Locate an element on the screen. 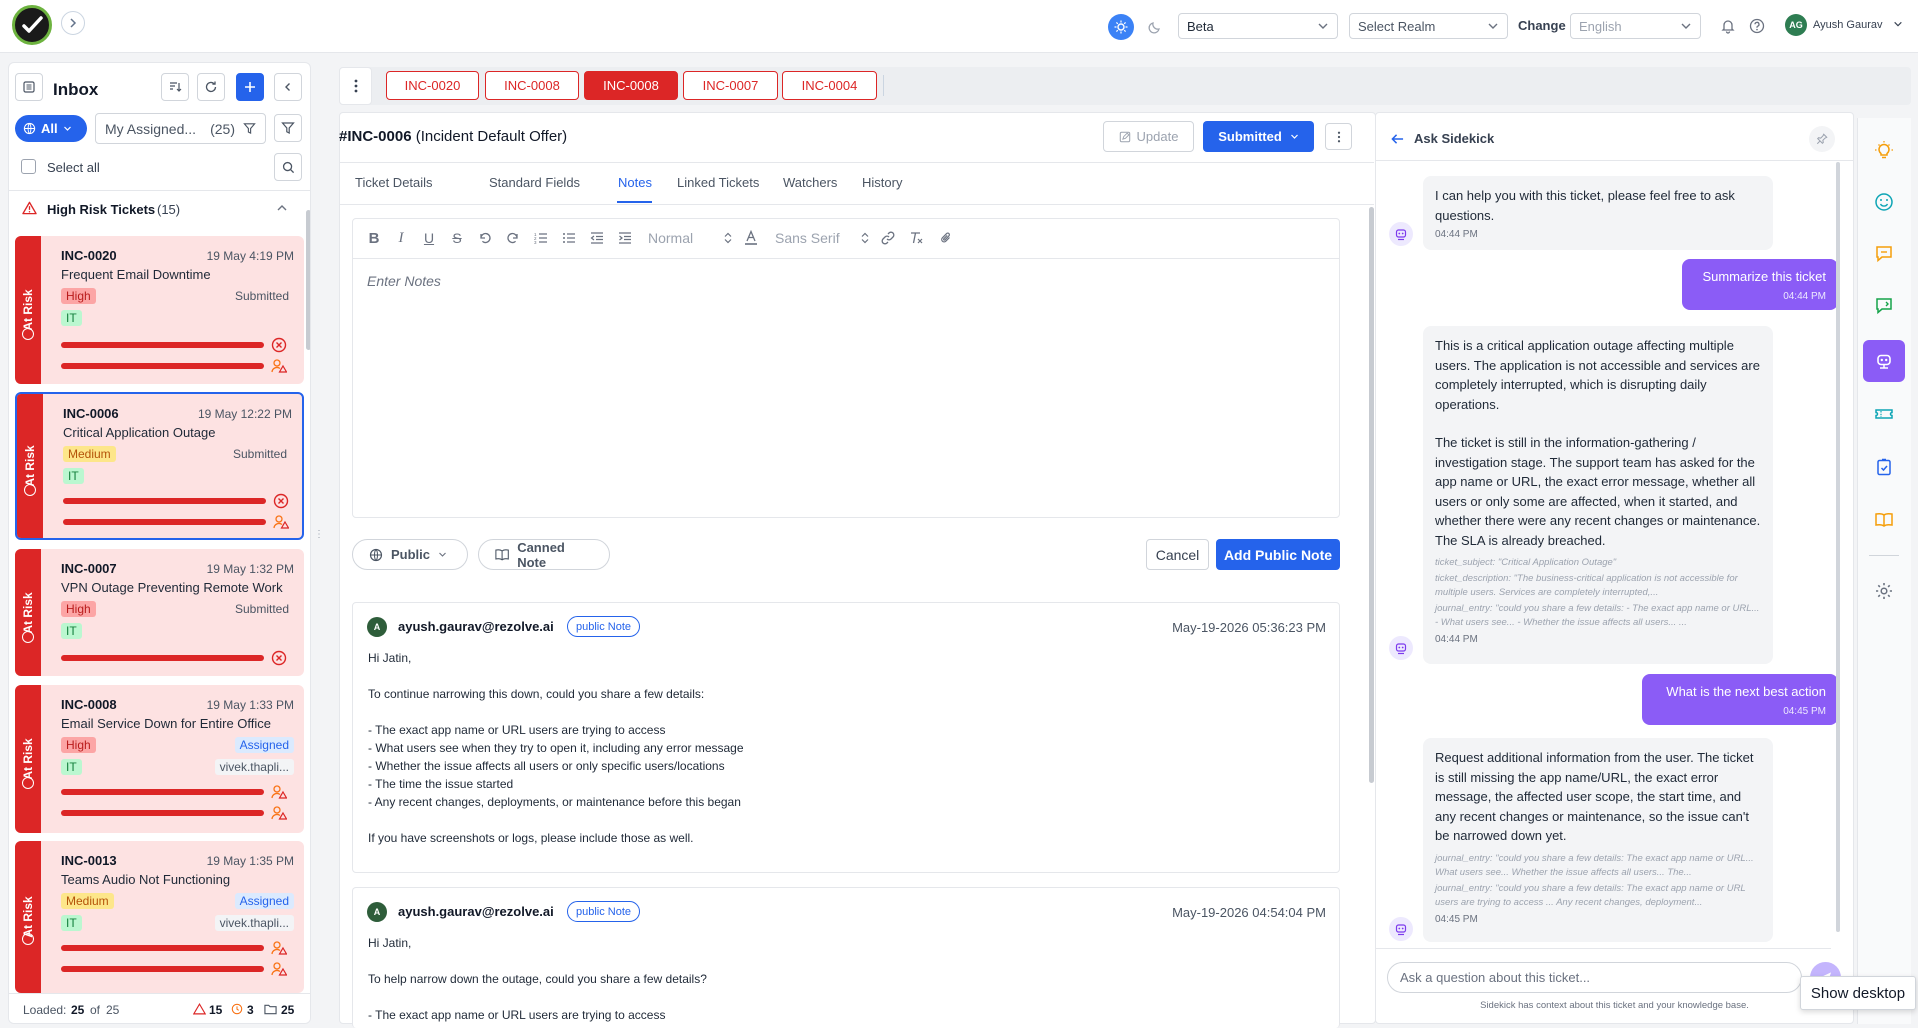  select-all-checkbox is located at coordinates (28, 166).